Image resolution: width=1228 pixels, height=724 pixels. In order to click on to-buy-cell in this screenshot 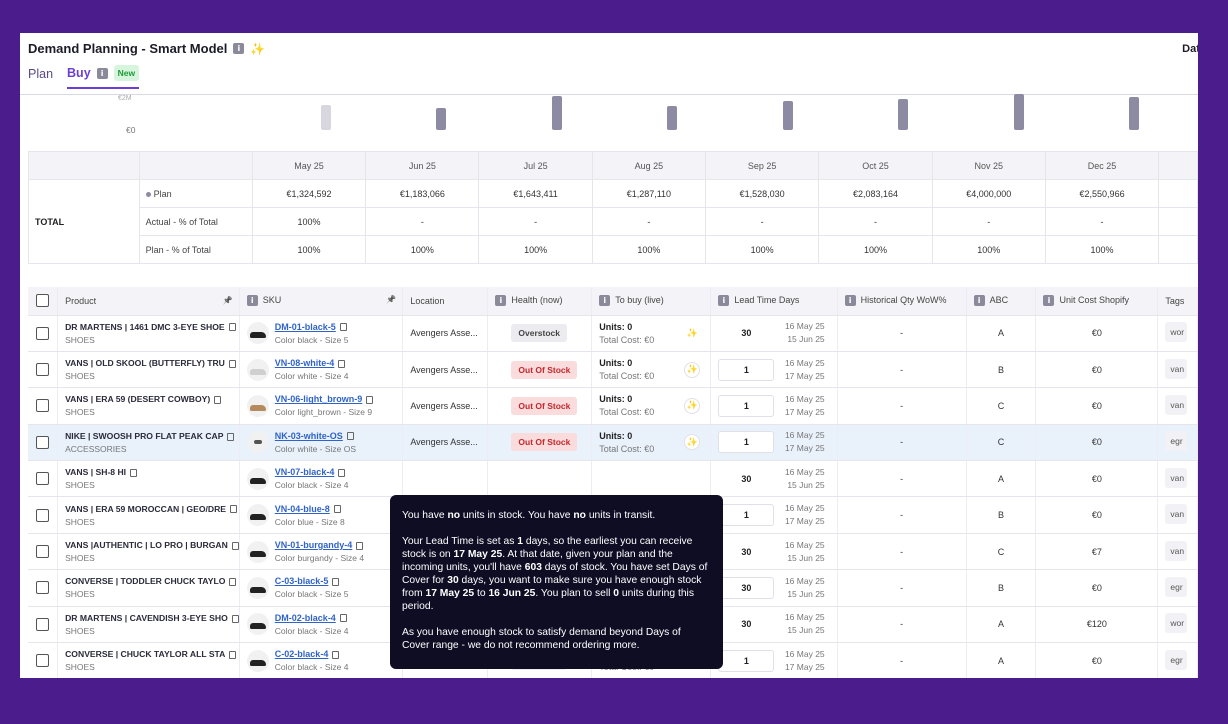, I will do `click(651, 479)`.